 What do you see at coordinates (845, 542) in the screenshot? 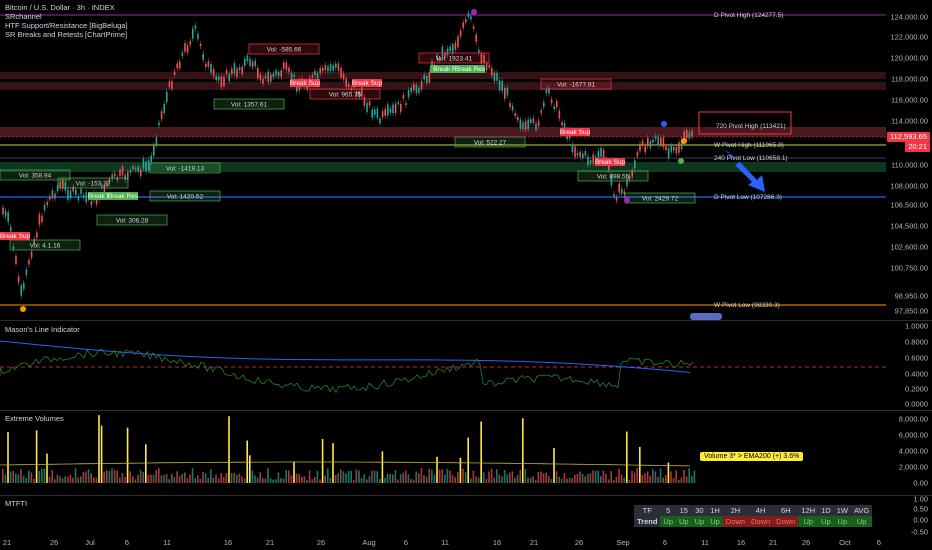
I see `time-tick: Oct` at bounding box center [845, 542].